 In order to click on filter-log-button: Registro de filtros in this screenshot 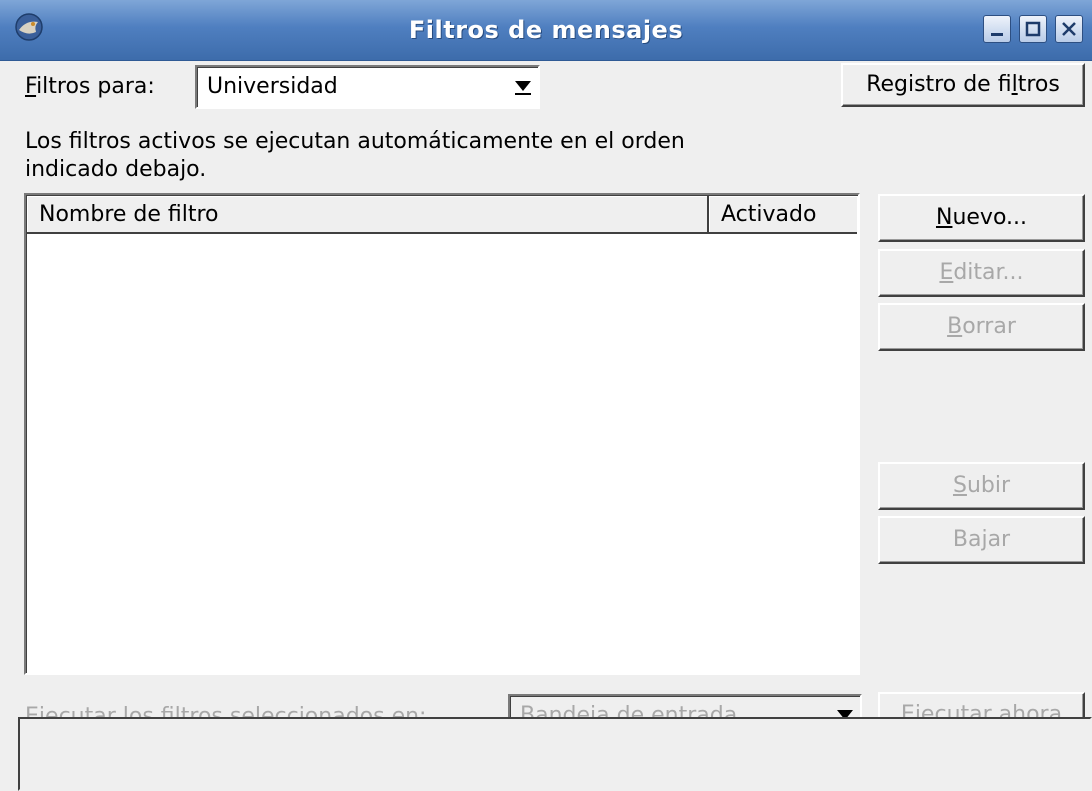, I will do `click(963, 85)`.